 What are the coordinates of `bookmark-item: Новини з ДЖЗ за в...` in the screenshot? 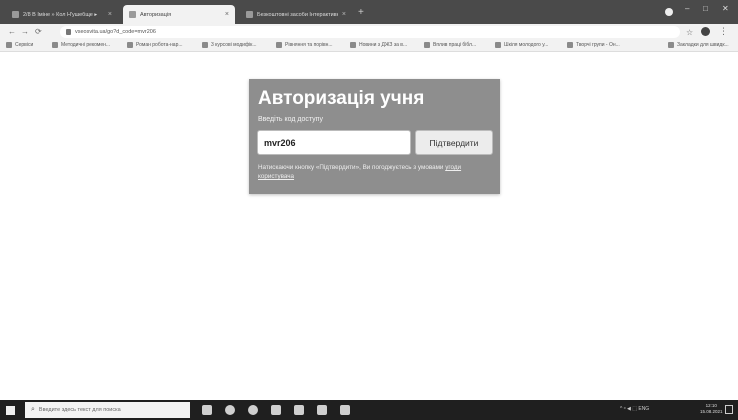 It's located at (378, 45).